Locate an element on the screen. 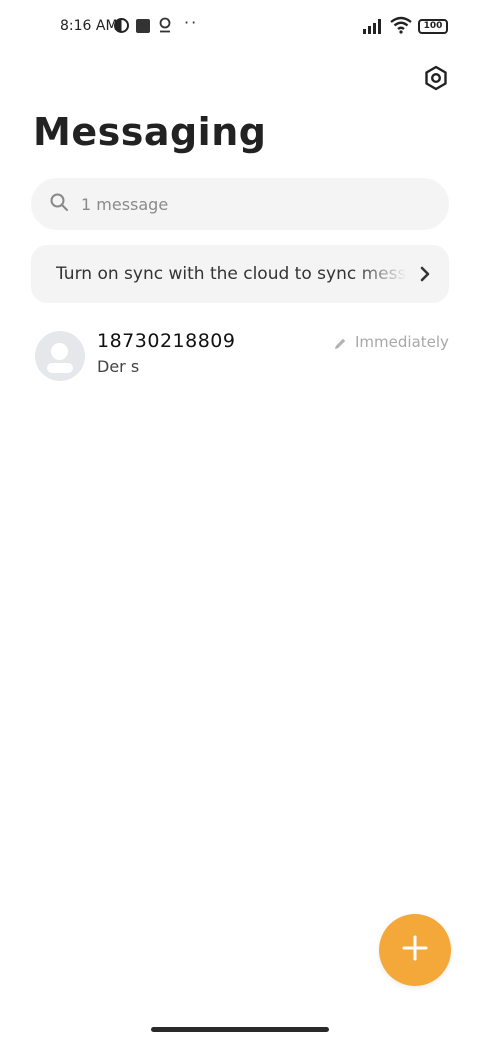  search-bar: 1 message is located at coordinates (240, 204).